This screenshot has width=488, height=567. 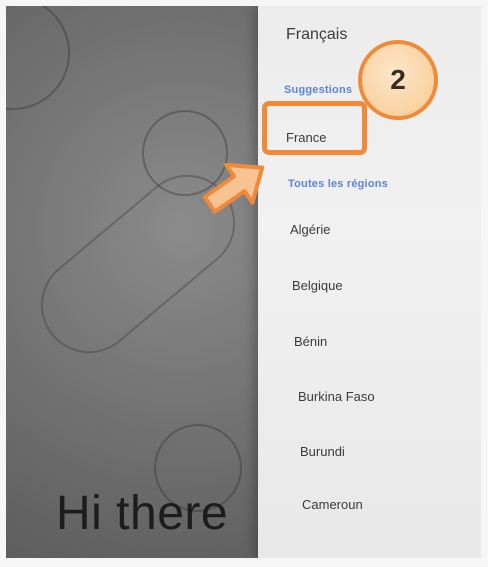 I want to click on all-regions-label: Toutes les régions, so click(x=338, y=184).